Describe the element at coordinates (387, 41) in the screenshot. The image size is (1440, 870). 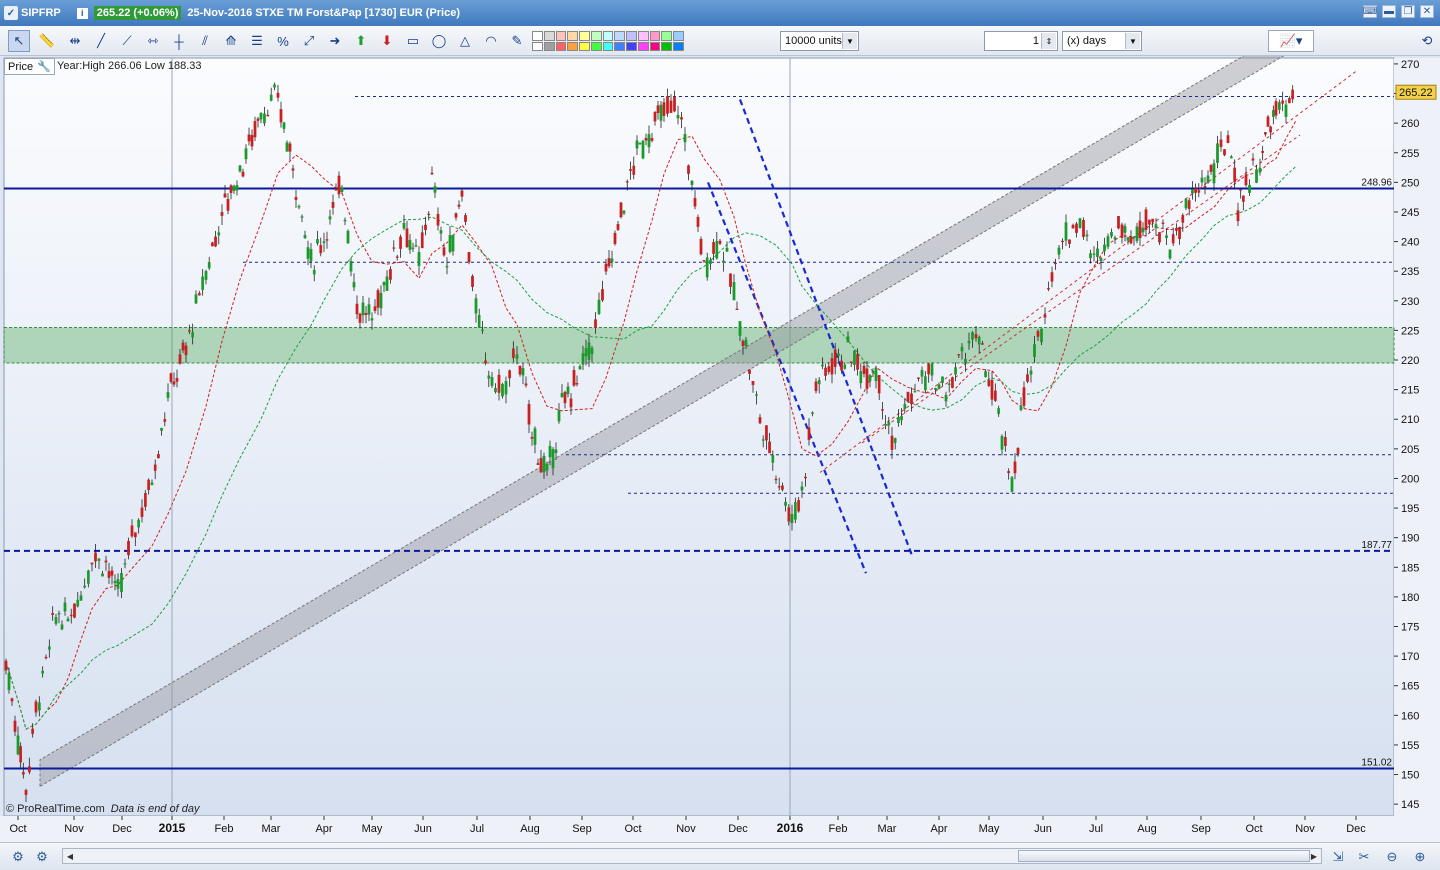
I see `arrow-down-icon: ⬇` at that location.